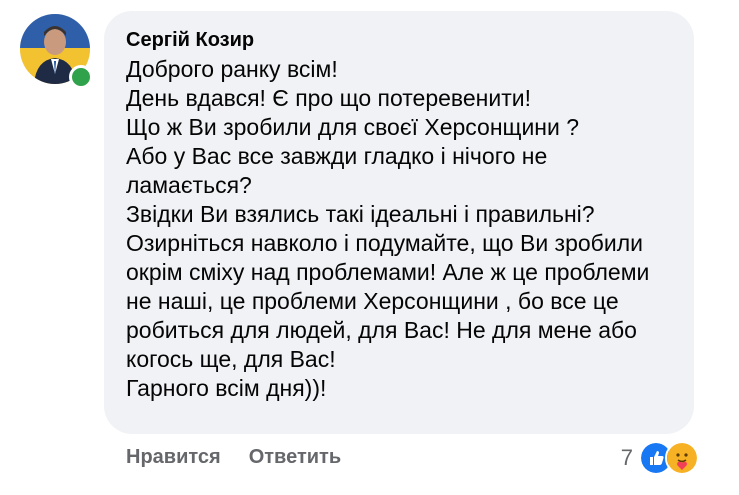 This screenshot has height=495, width=739. What do you see at coordinates (190, 40) in the screenshot?
I see `comment-author: Сергій Козир` at bounding box center [190, 40].